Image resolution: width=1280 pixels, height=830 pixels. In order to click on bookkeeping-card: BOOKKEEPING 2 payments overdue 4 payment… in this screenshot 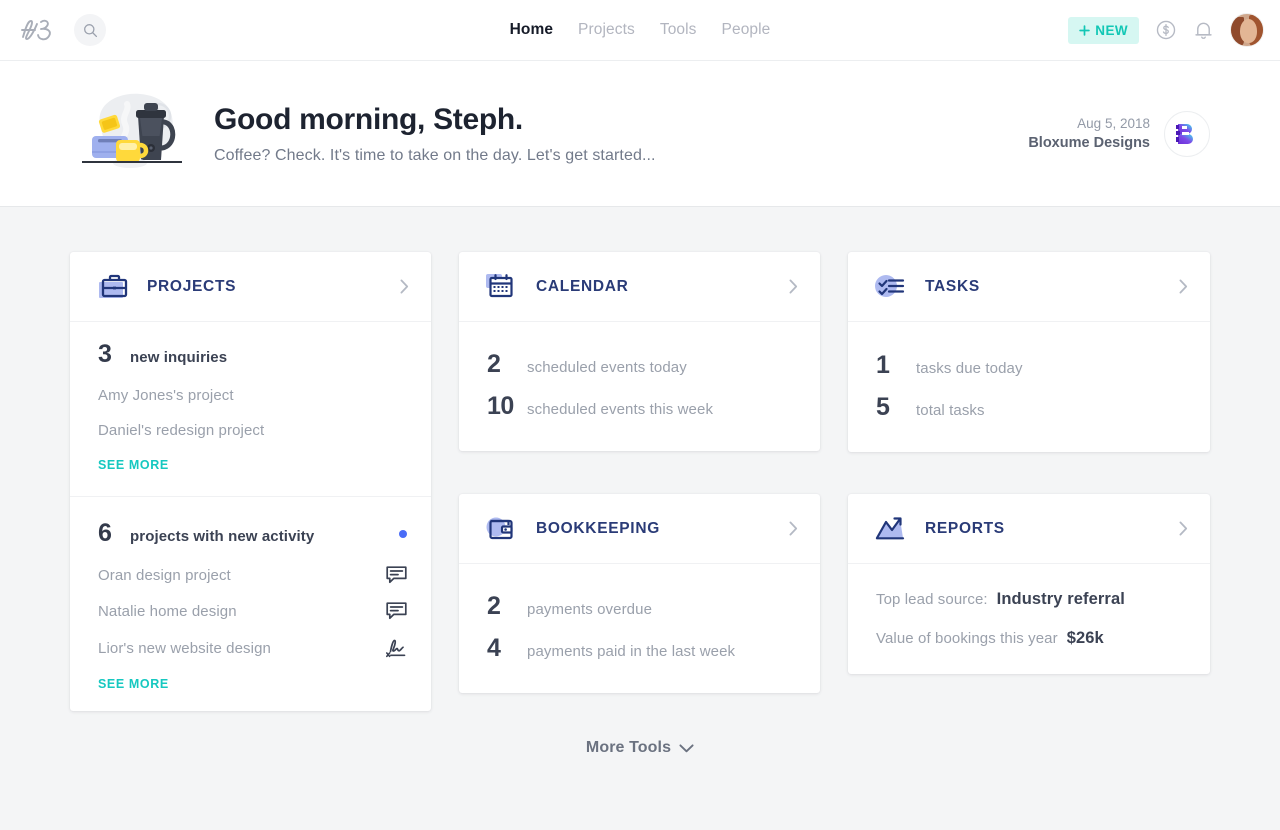, I will do `click(639, 593)`.